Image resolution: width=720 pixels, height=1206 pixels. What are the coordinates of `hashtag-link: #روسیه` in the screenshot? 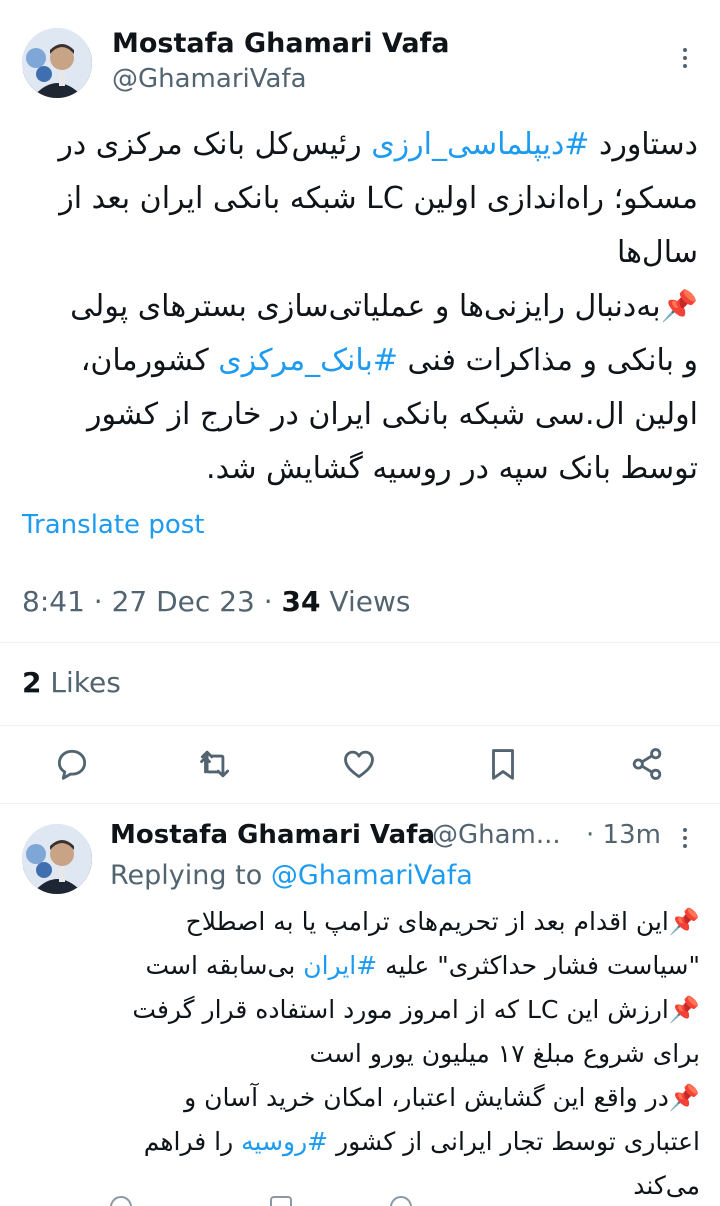 It's located at (284, 1141).